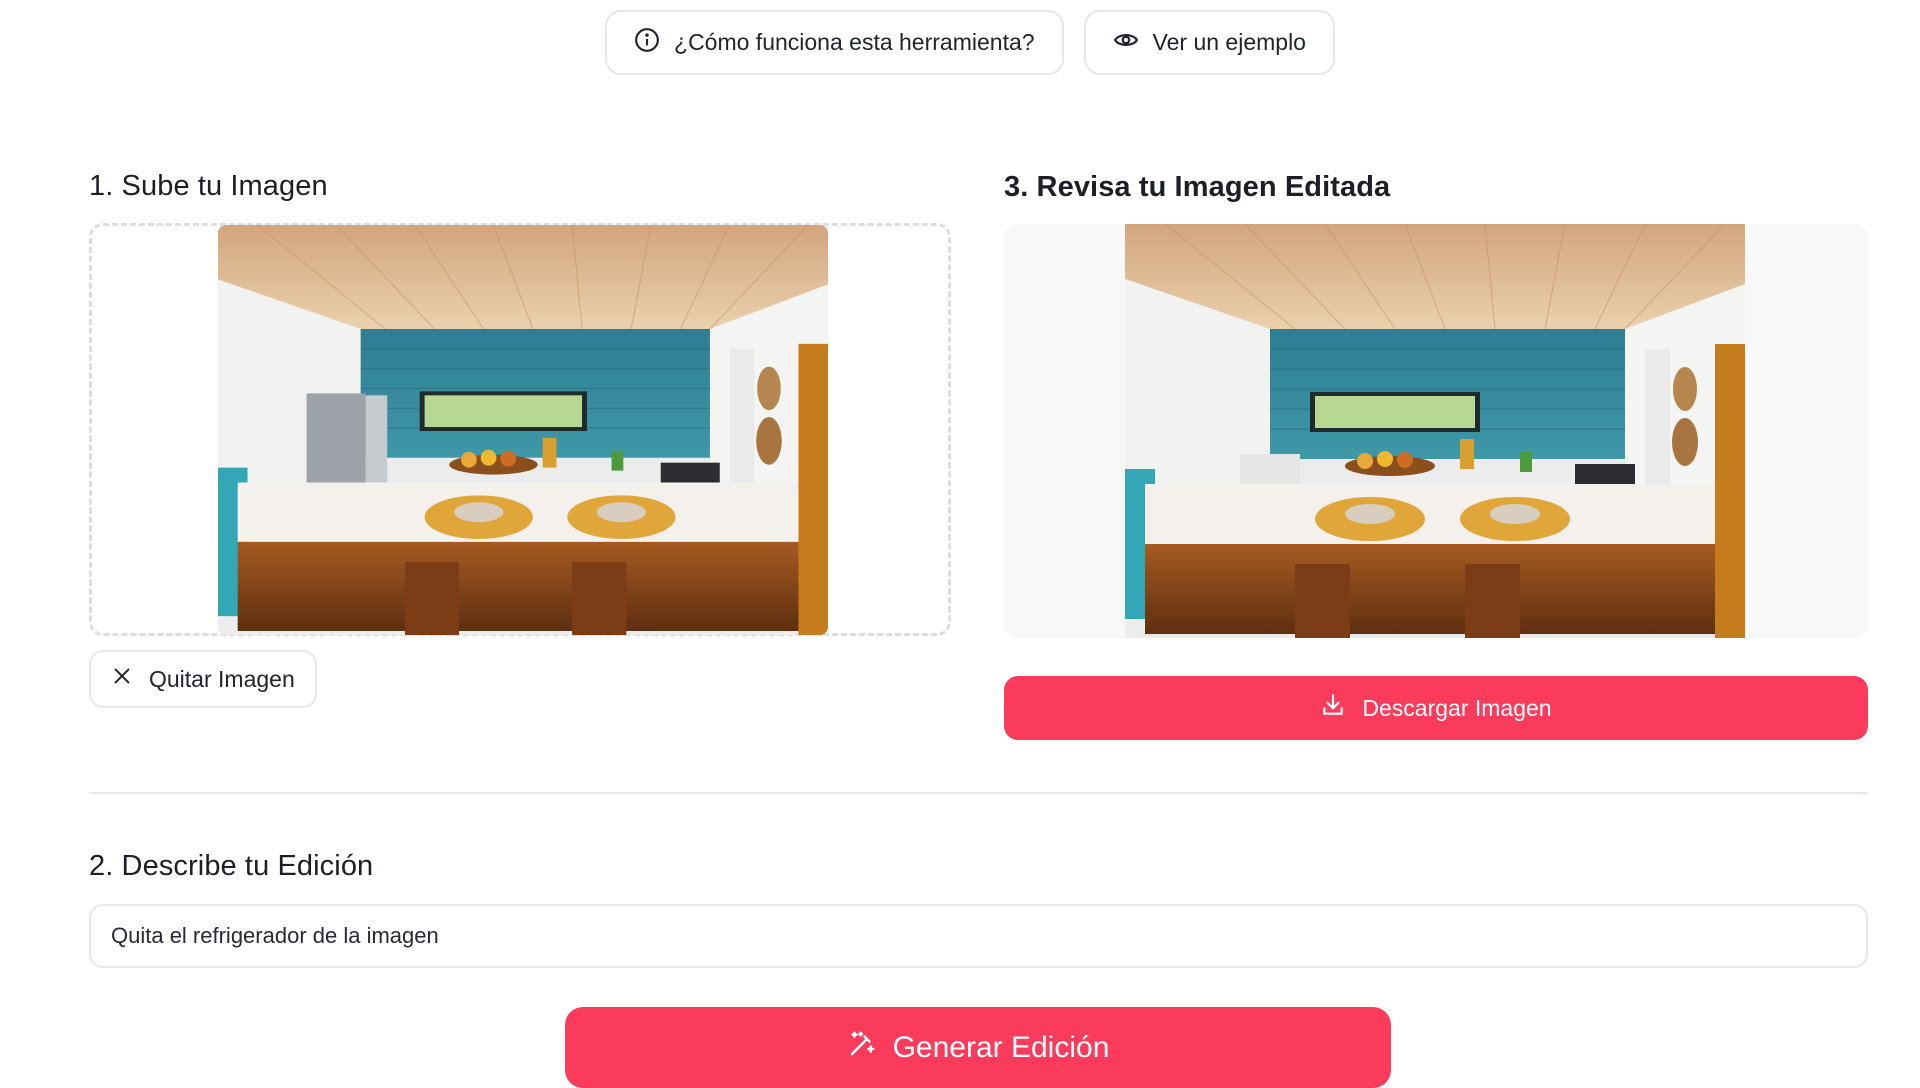 Image resolution: width=1920 pixels, height=1088 pixels. Describe the element at coordinates (854, 42) in the screenshot. I see `how-it-works-label: ¿Cómo funciona esta herramienta?` at that location.